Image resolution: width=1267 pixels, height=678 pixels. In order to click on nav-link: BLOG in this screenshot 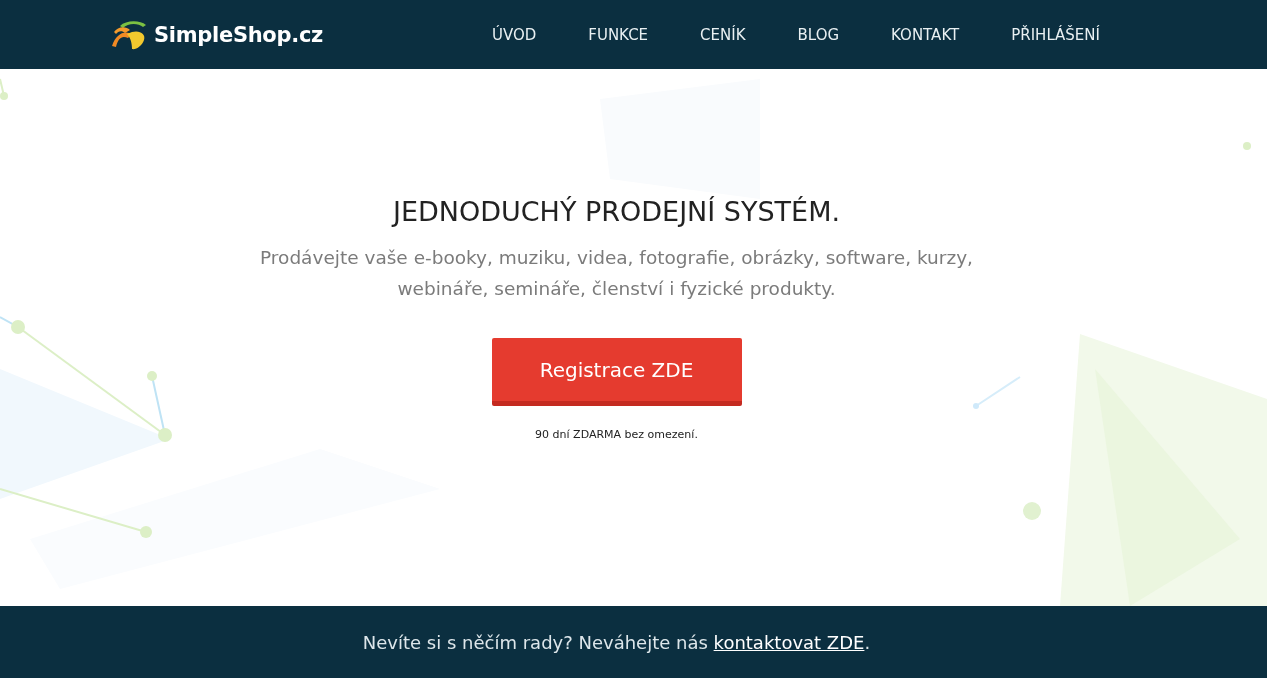, I will do `click(818, 34)`.